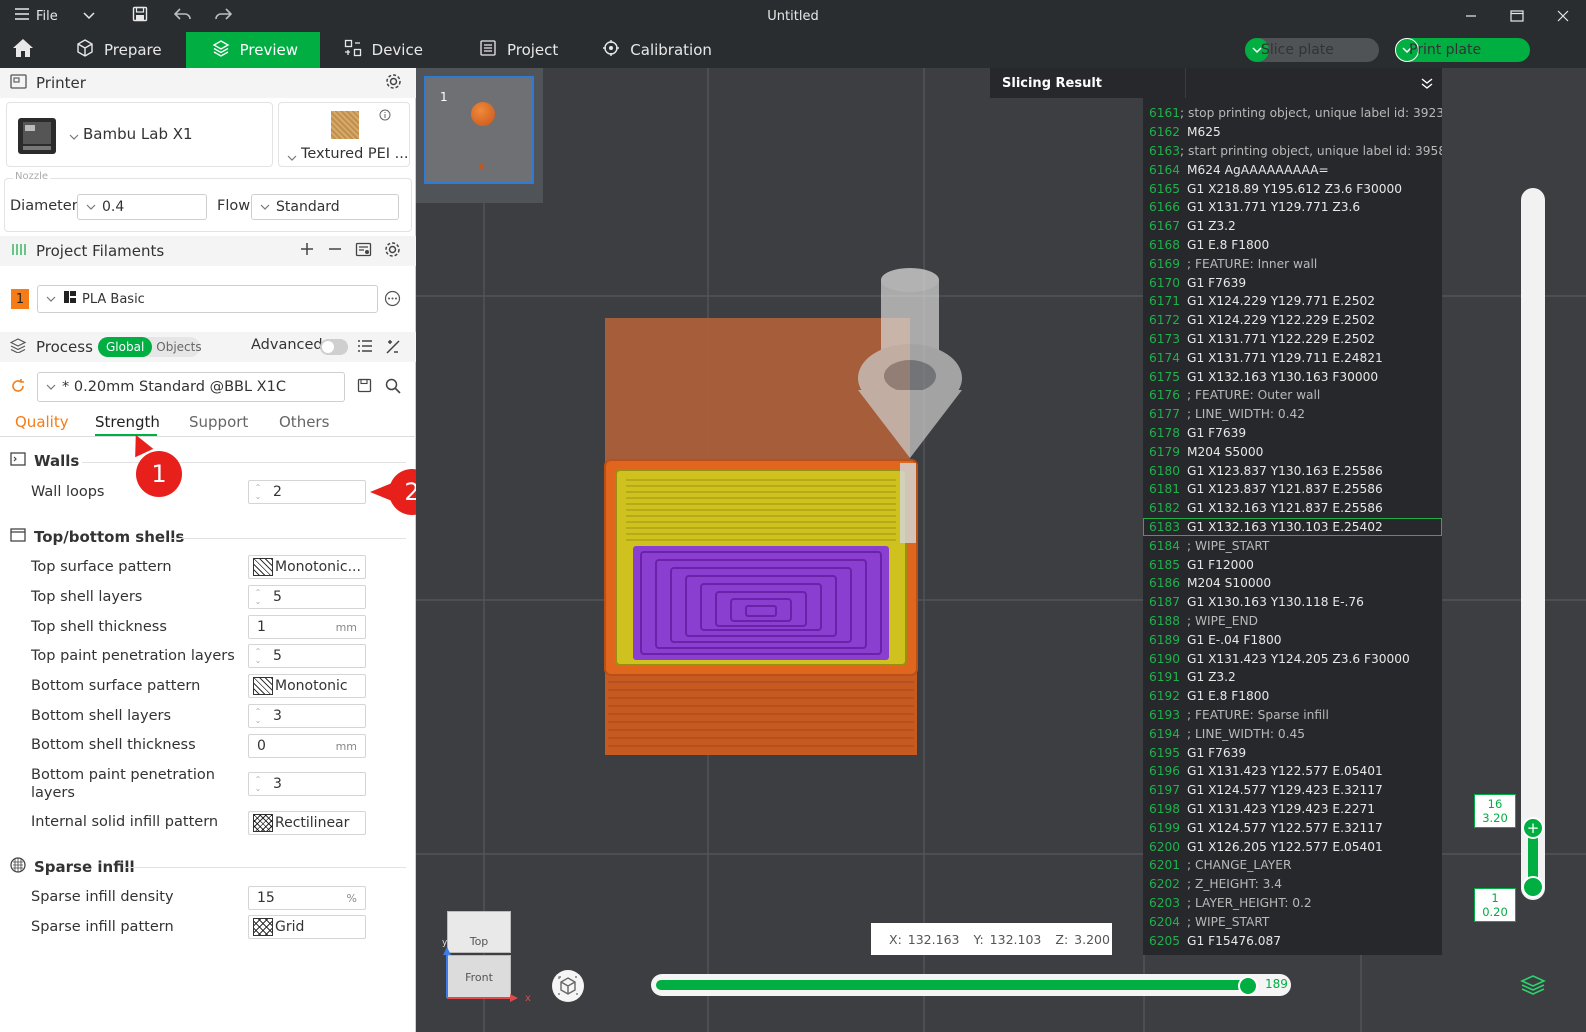 This screenshot has height=1032, width=1586. What do you see at coordinates (1292, 865) in the screenshot?
I see `gcode-line: 6201 ; CHANGE_LAYER` at bounding box center [1292, 865].